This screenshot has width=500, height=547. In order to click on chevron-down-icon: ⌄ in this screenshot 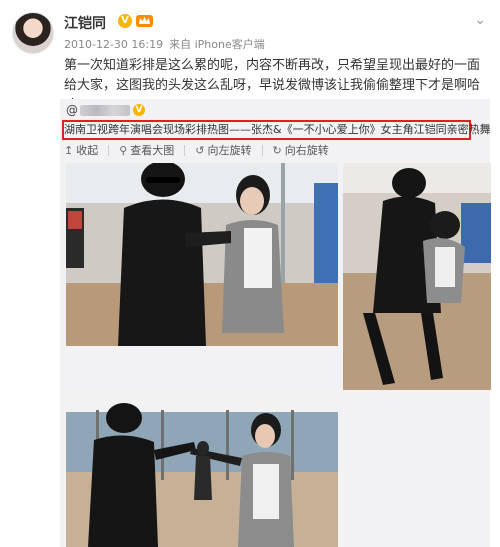, I will do `click(480, 20)`.